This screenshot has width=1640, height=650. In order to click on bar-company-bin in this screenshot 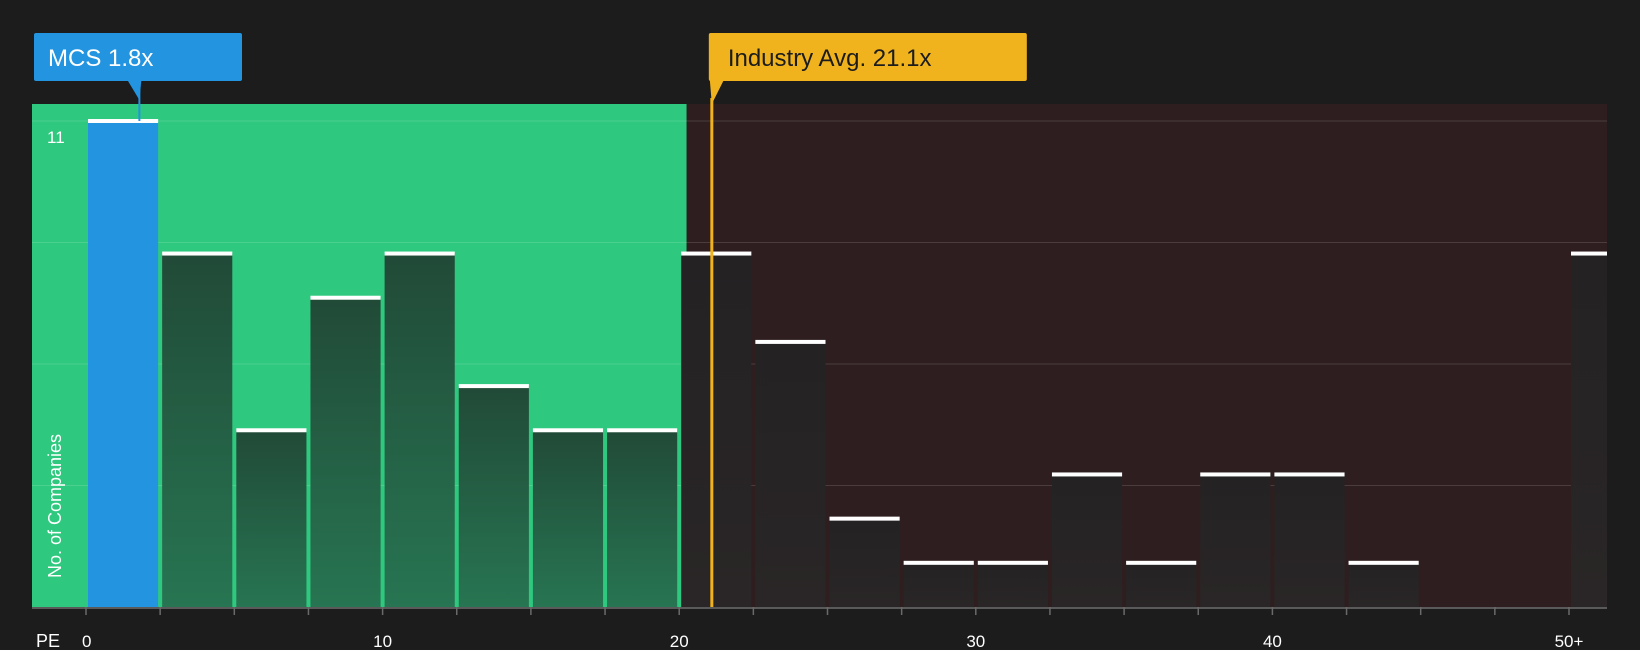, I will do `click(123, 364)`.